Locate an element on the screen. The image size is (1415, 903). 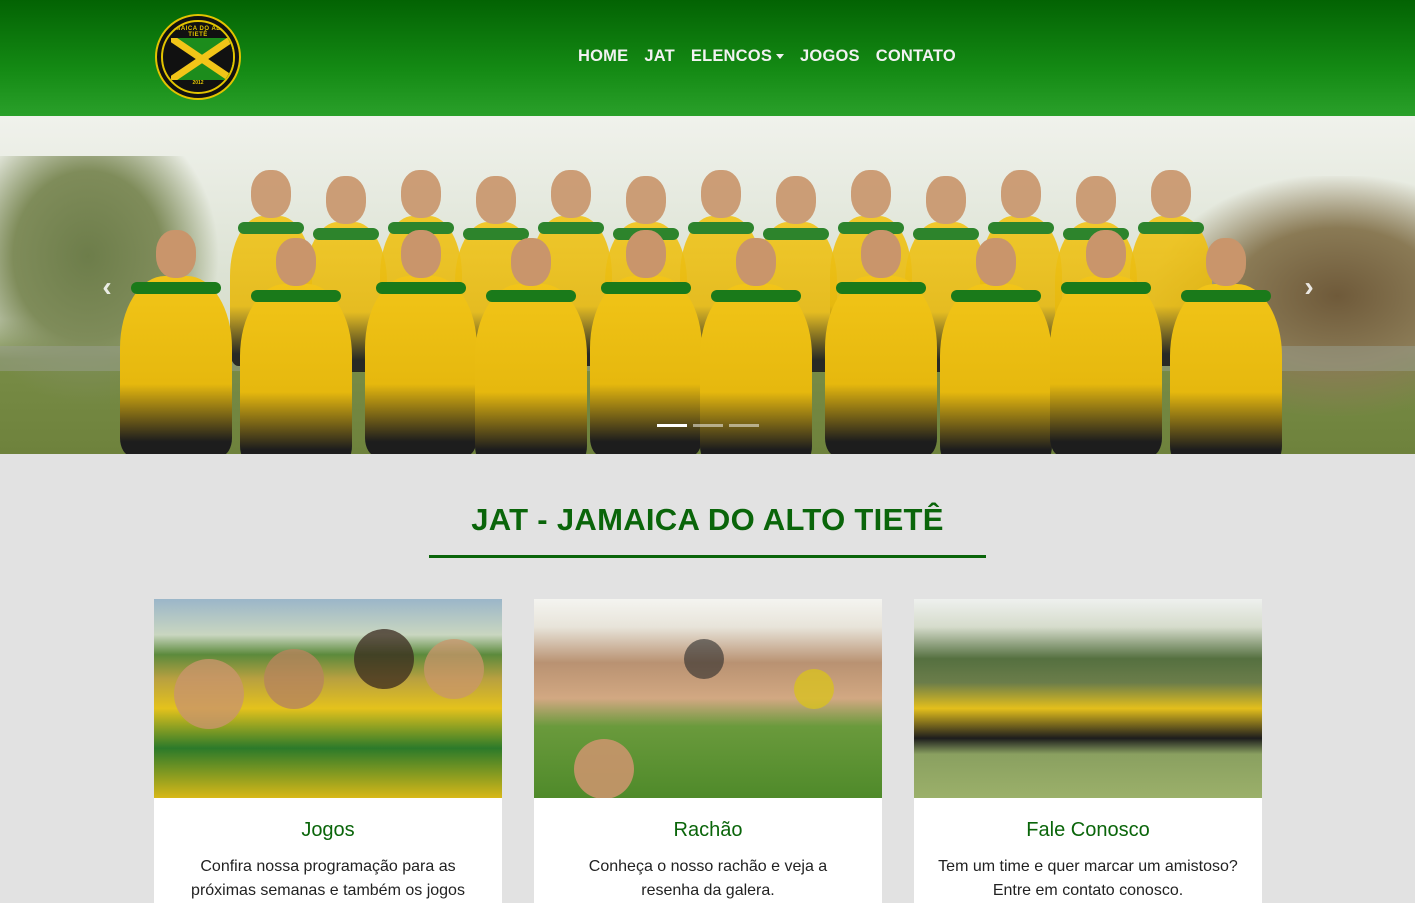
page-title: JAT - JAMAICA DO ALTO TIETÊ is located at coordinates (707, 519).